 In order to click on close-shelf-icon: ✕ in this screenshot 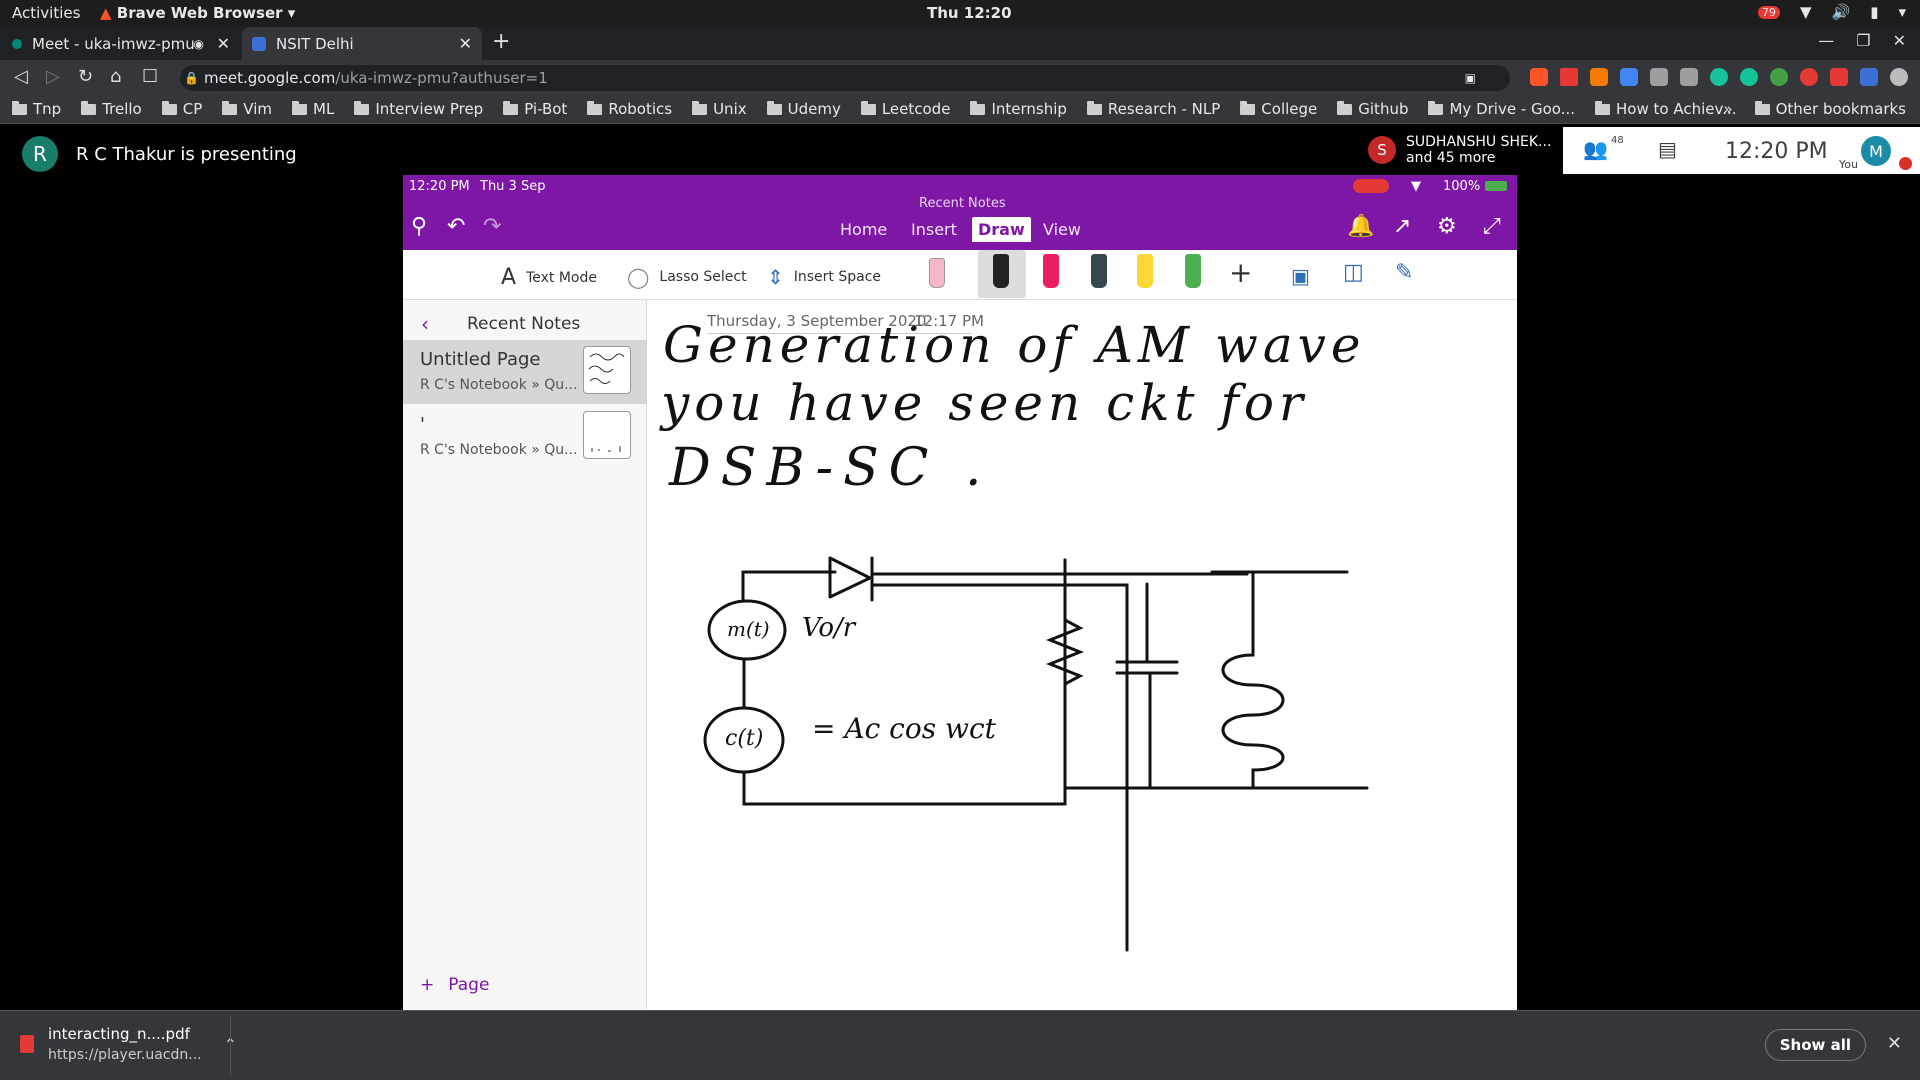, I will do `click(1894, 1043)`.